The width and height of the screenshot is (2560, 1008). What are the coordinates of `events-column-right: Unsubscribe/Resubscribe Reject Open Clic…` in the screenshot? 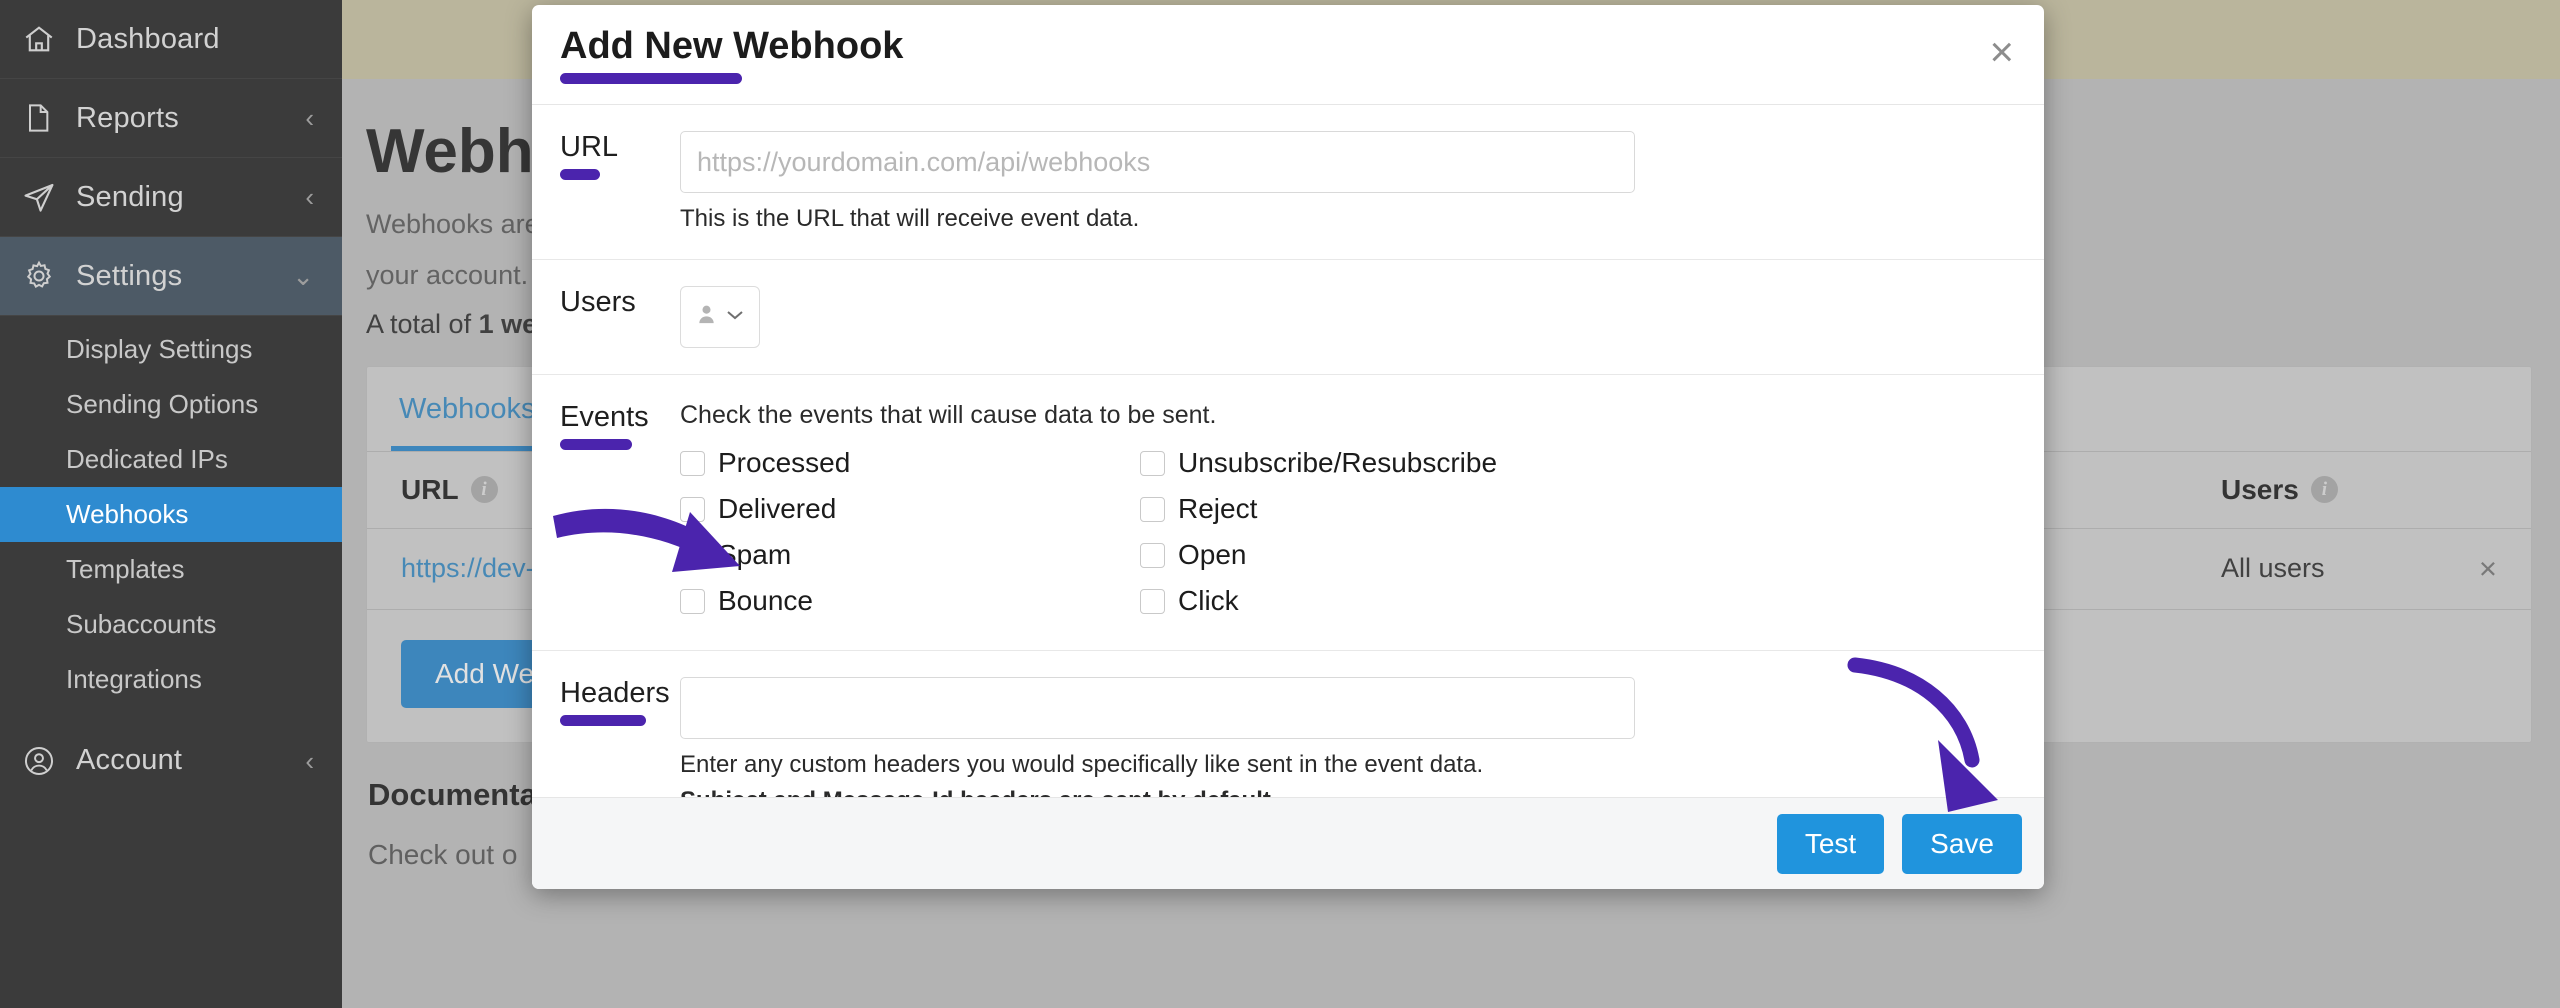 It's located at (1370, 532).